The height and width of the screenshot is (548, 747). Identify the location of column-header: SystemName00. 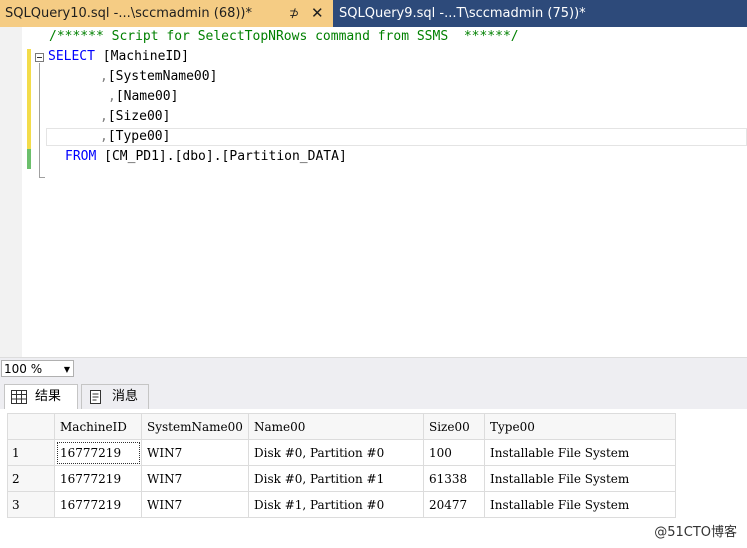
(195, 426).